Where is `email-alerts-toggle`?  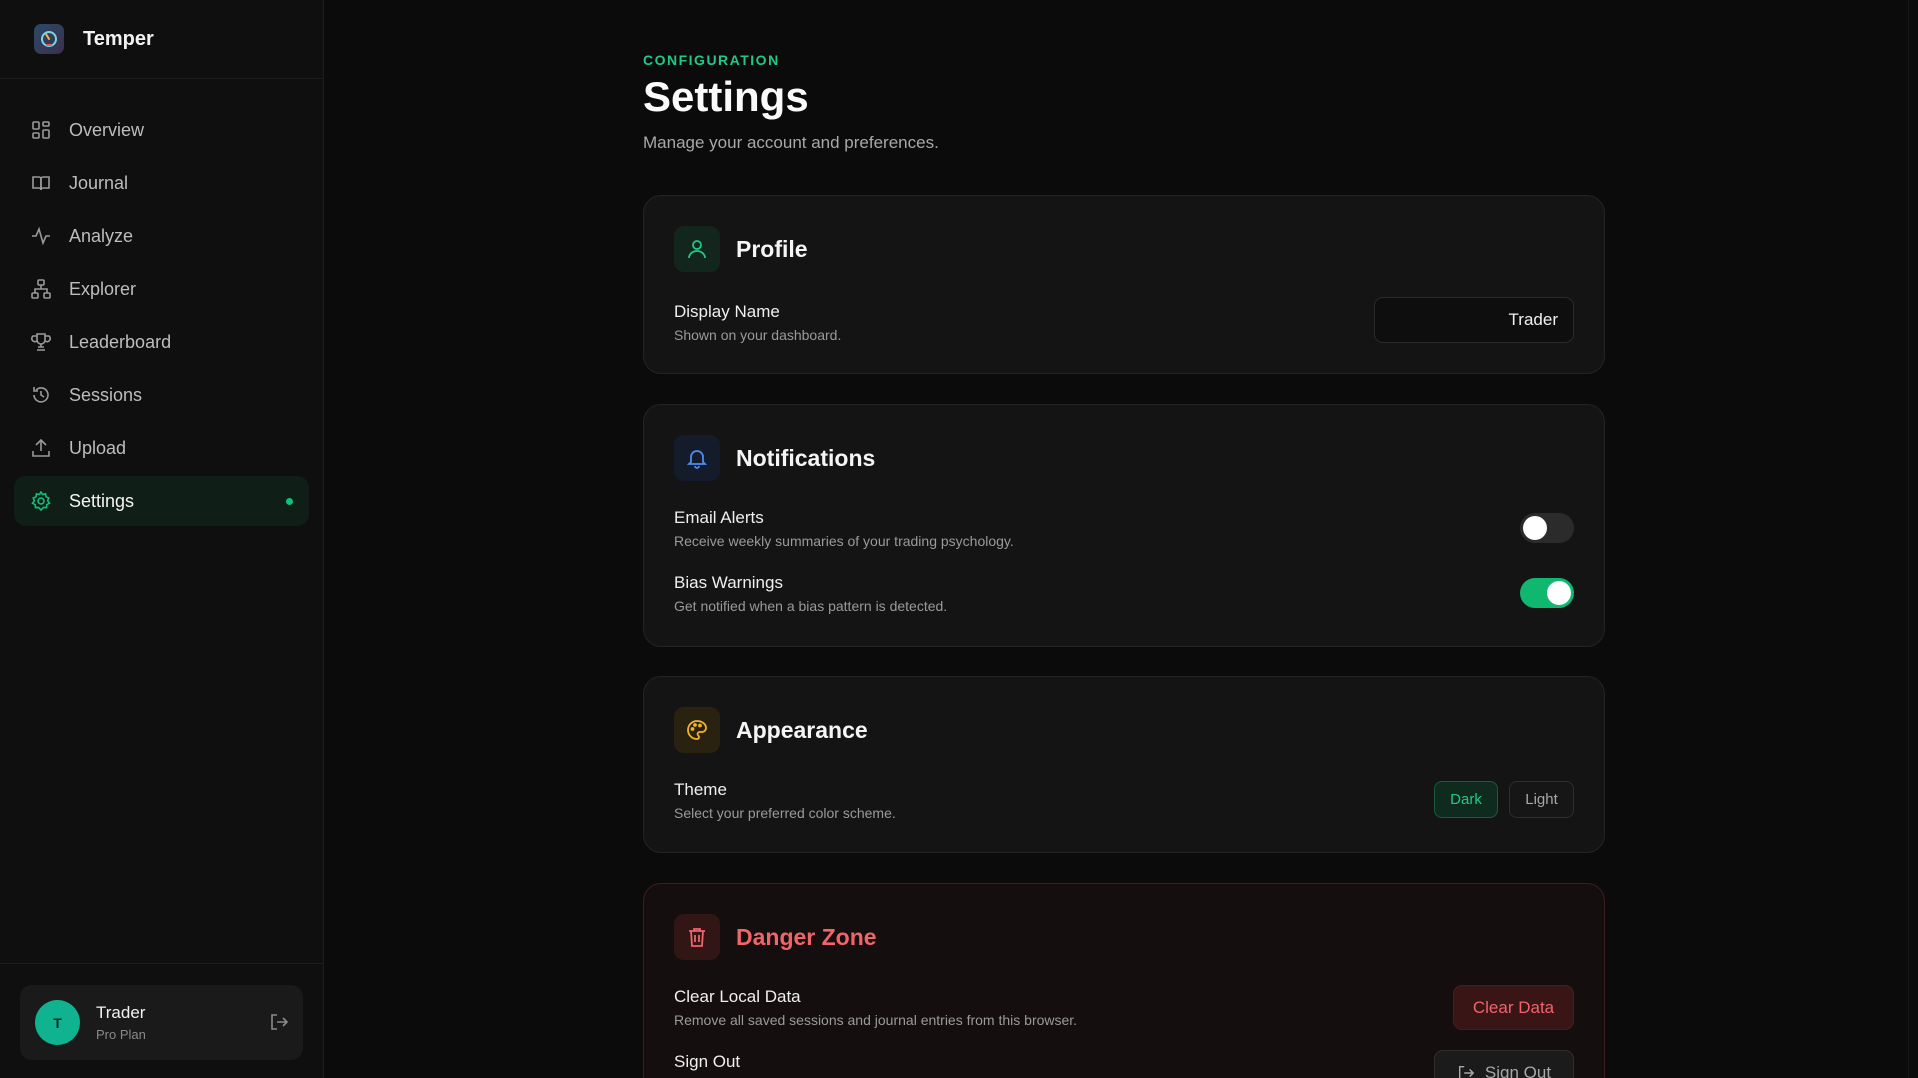
email-alerts-toggle is located at coordinates (1547, 528).